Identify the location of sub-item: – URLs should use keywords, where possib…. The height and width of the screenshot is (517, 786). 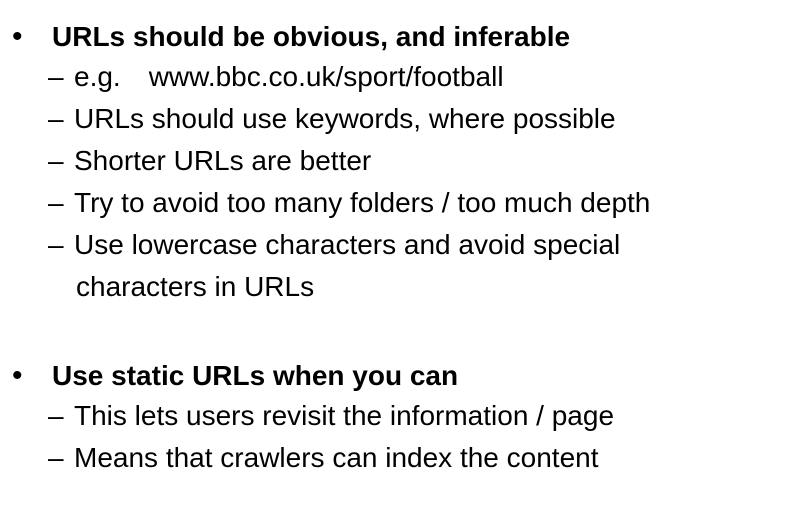
(393, 119).